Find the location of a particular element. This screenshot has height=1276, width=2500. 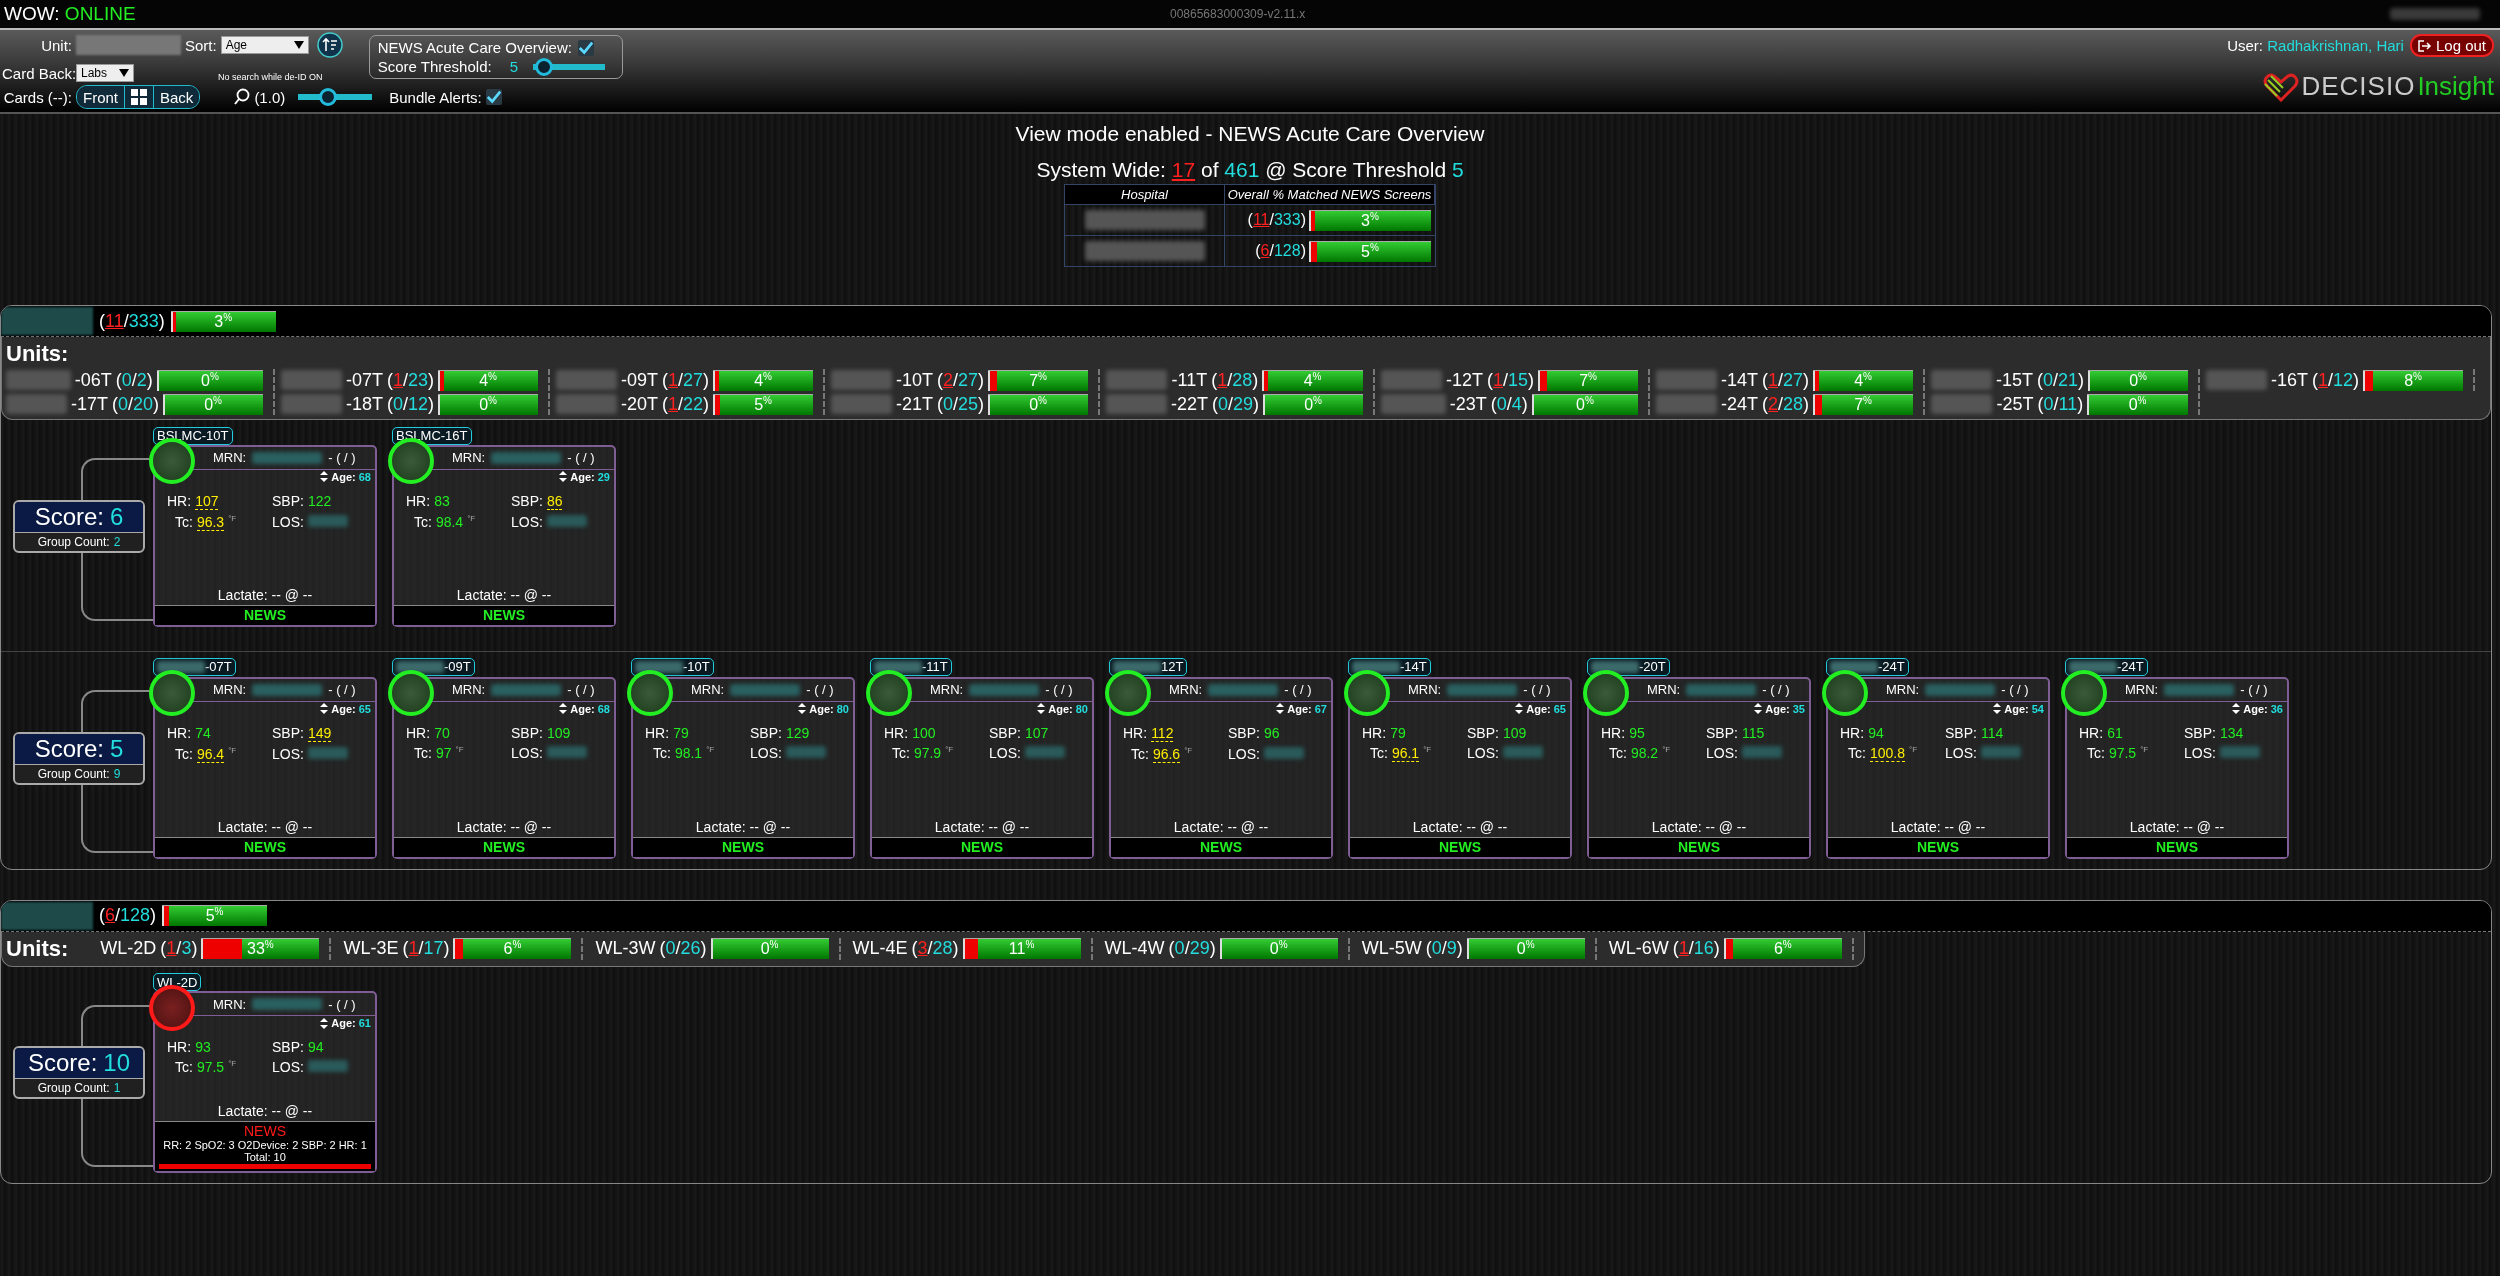

unit-name: -25T is located at coordinates (2015, 404).